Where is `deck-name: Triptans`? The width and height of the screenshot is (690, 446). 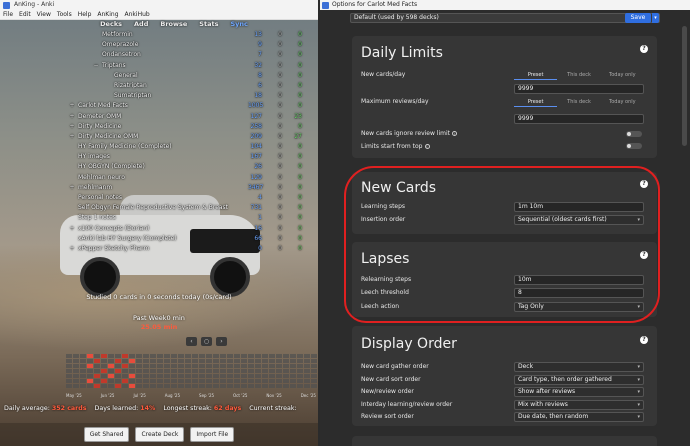
deck-name: Triptans is located at coordinates (114, 66).